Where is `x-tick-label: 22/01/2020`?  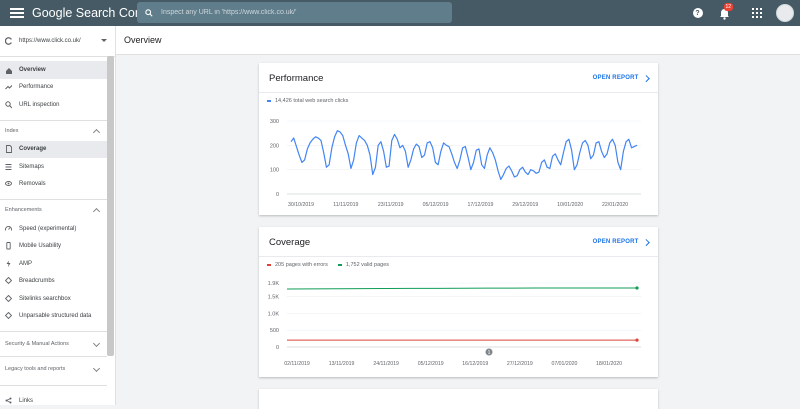
x-tick-label: 22/01/2020 is located at coordinates (615, 205).